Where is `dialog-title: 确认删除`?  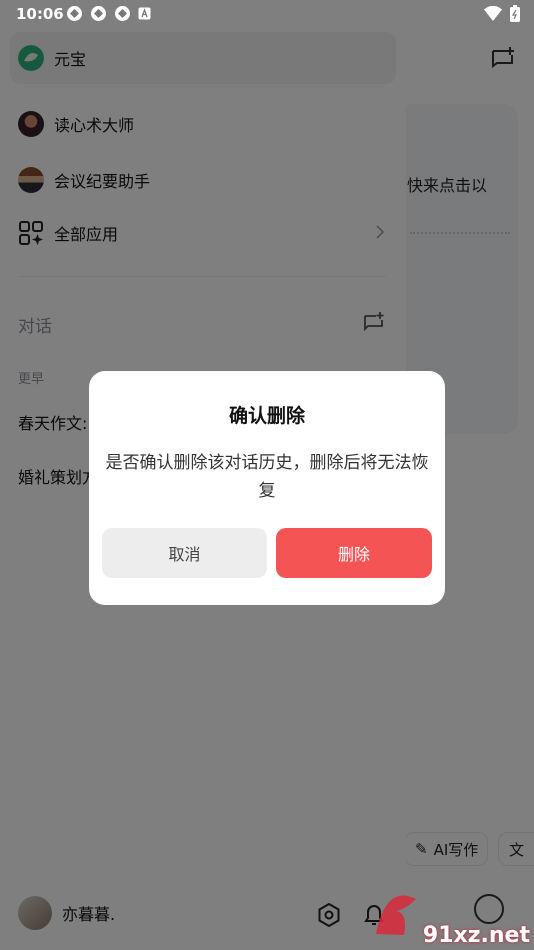 dialog-title: 确认删除 is located at coordinates (266, 416).